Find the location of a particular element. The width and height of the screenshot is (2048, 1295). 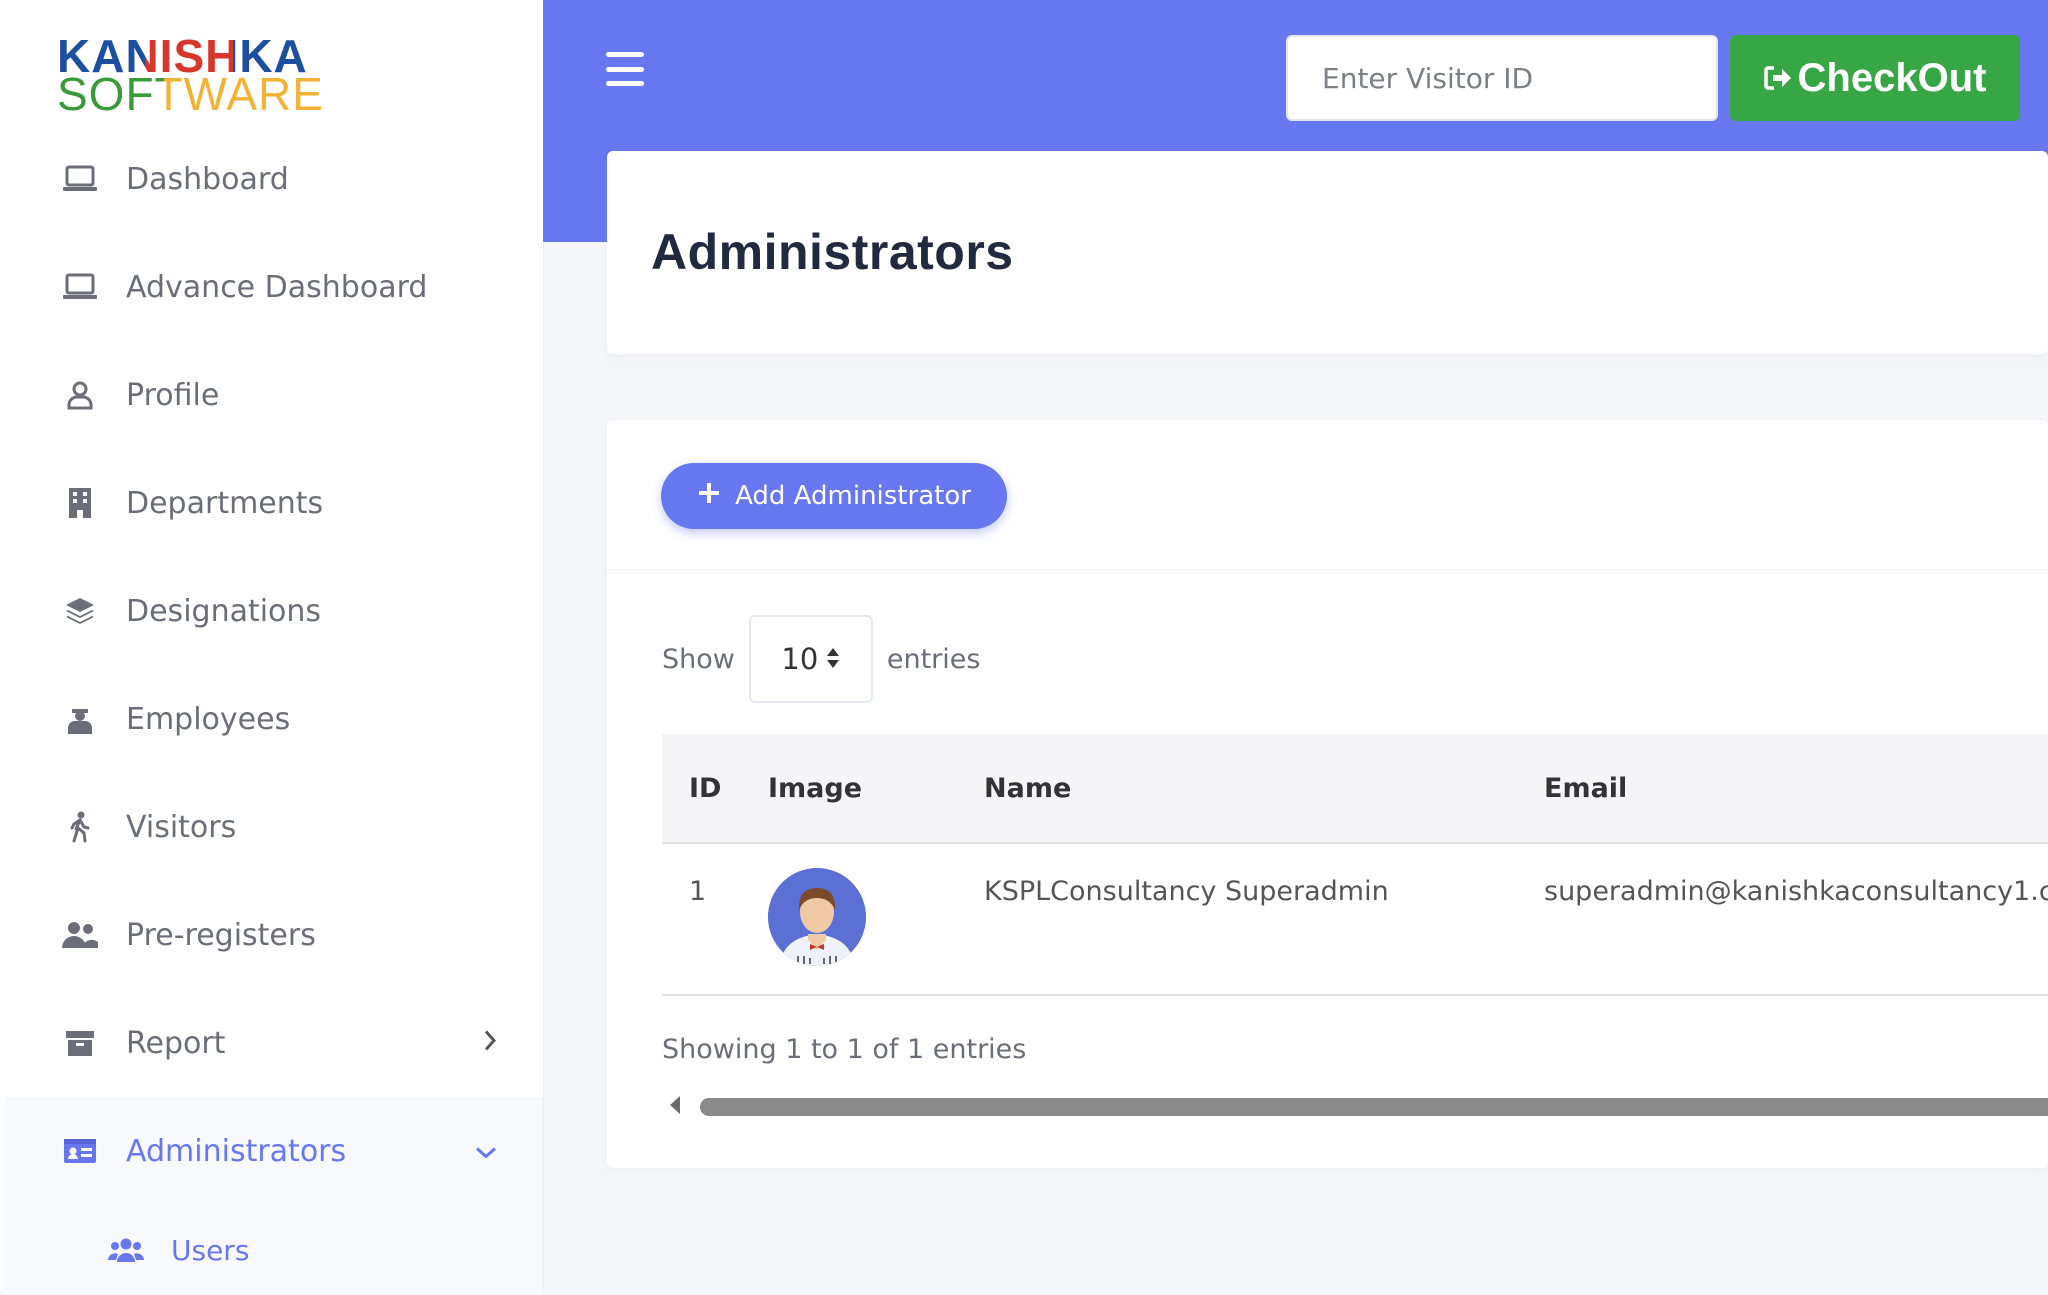

horizontal-scrollbar is located at coordinates (1374, 1107).